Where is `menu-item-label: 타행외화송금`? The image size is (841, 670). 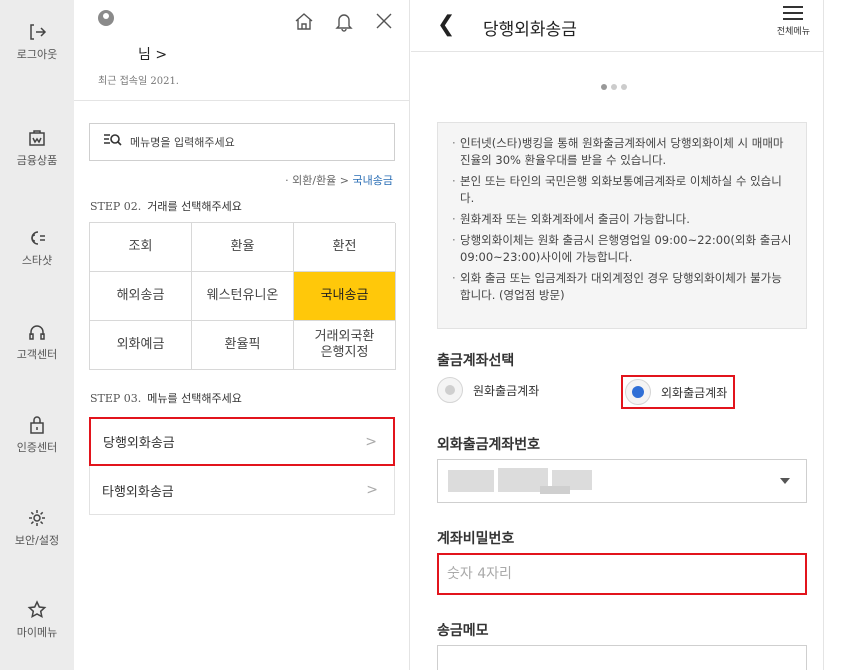
menu-item-label: 타행외화송금 is located at coordinates (138, 492).